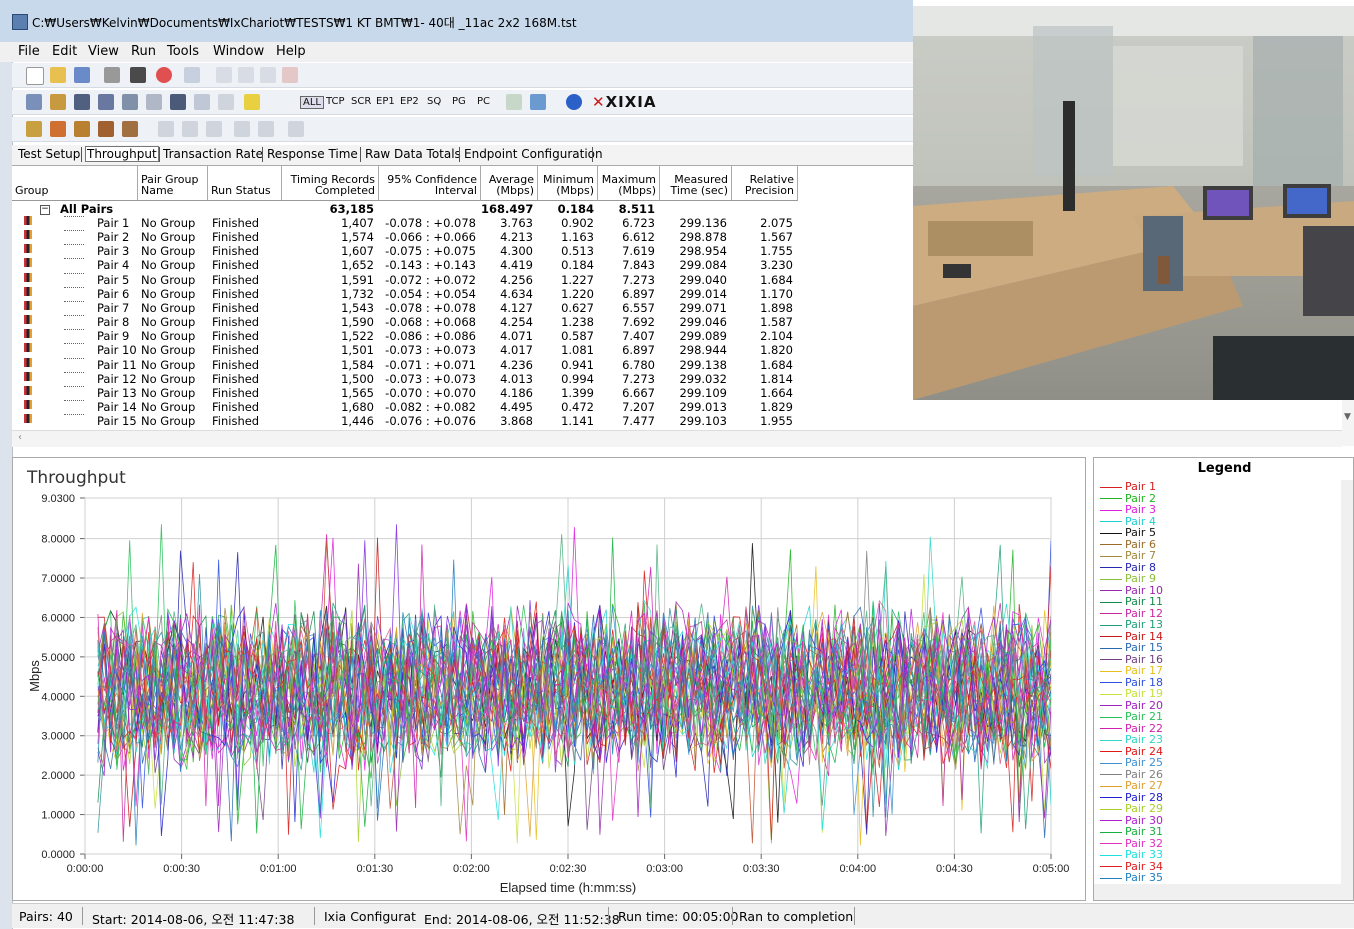 The width and height of the screenshot is (1354, 929). What do you see at coordinates (268, 75) in the screenshot?
I see `paste-icon` at bounding box center [268, 75].